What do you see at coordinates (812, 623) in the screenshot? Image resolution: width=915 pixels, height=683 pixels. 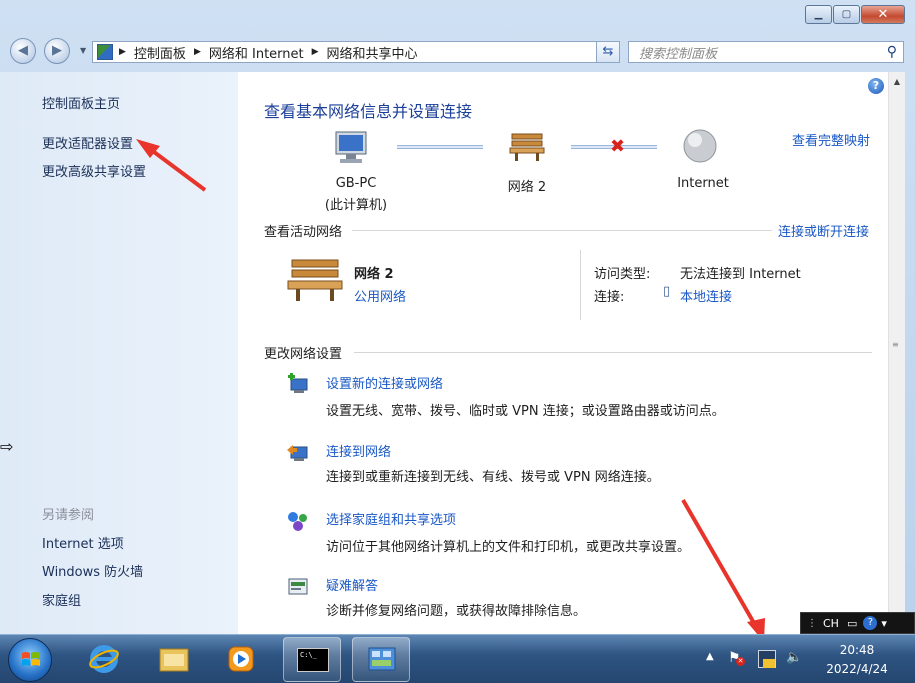 I see `language-bar-grip: ⋮` at bounding box center [812, 623].